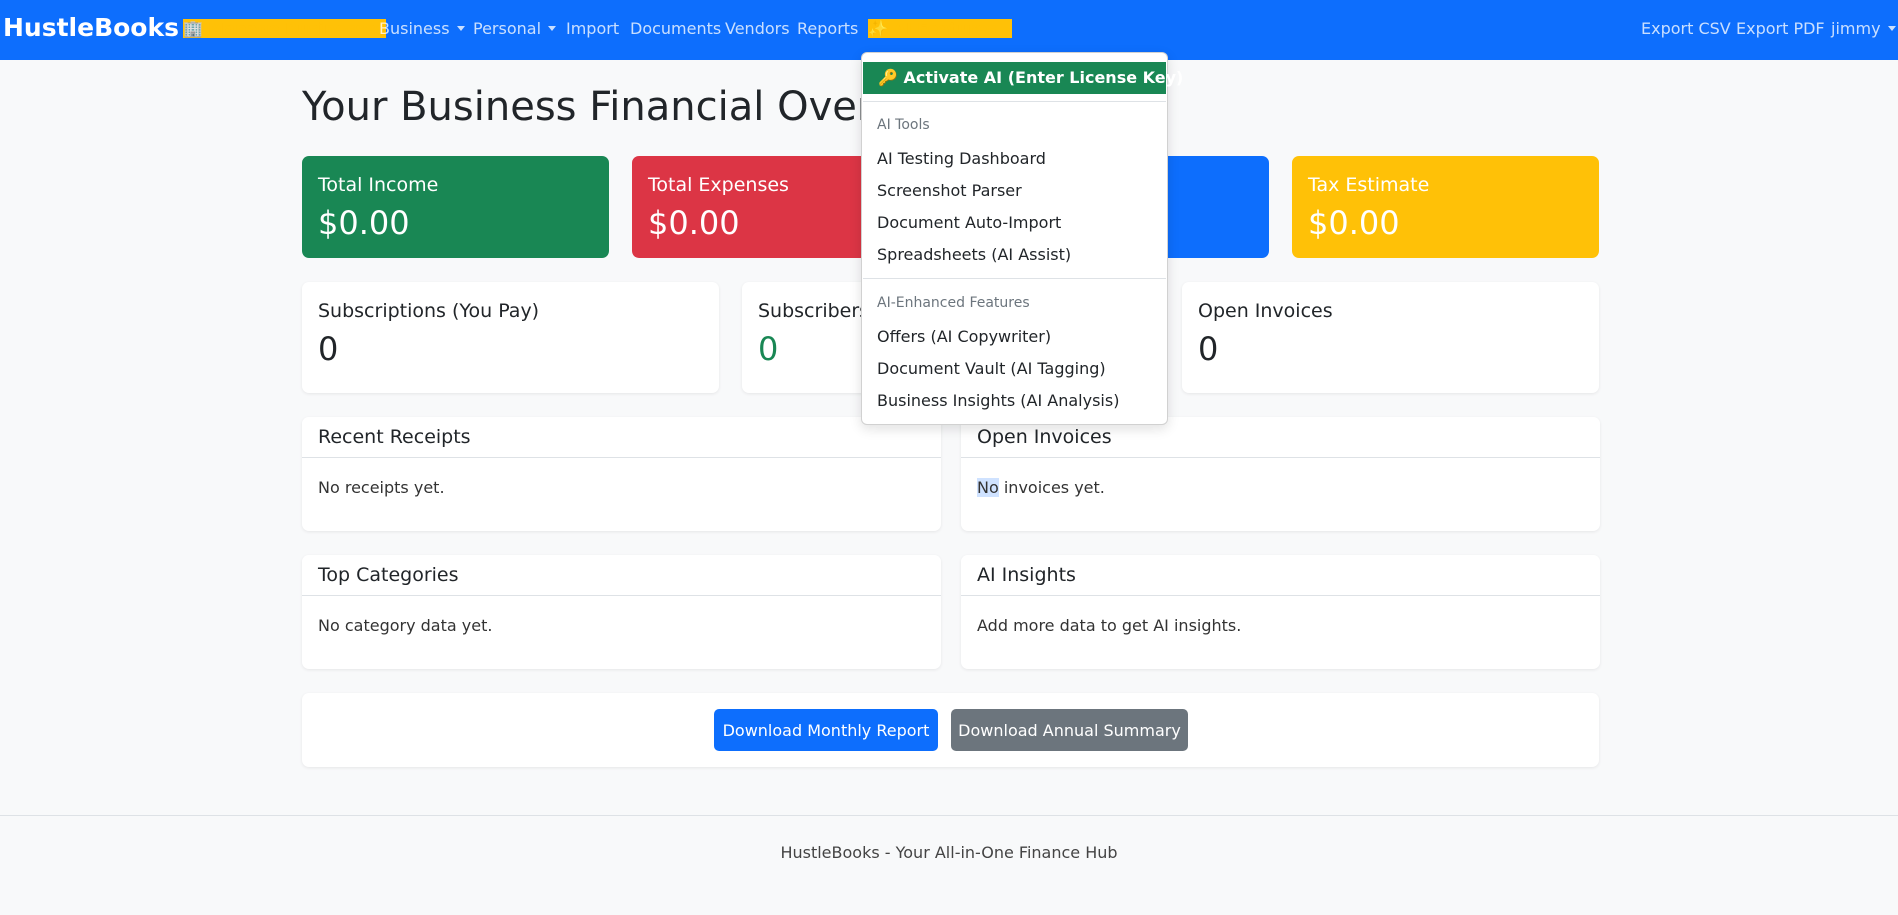 Image resolution: width=1898 pixels, height=915 pixels. What do you see at coordinates (1069, 730) in the screenshot?
I see `download-annual-summary-button: Download Annual Summary` at bounding box center [1069, 730].